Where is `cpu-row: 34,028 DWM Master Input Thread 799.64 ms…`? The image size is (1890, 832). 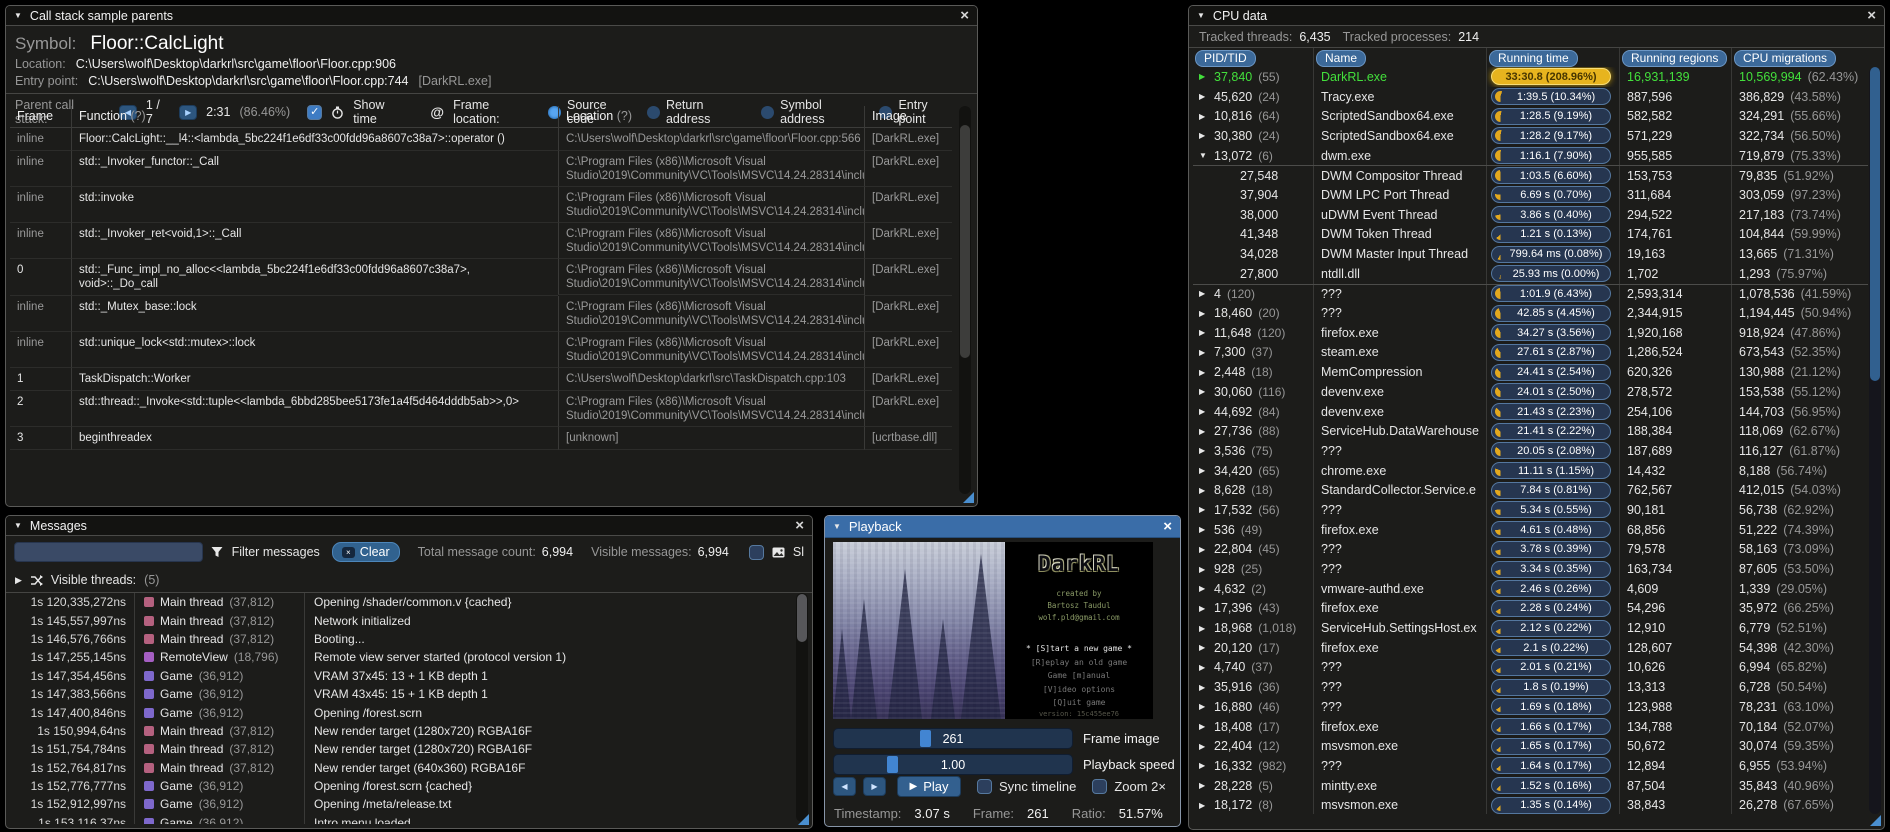
cpu-row: 34,028 DWM Master Input Thread 799.64 ms… is located at coordinates (1530, 254).